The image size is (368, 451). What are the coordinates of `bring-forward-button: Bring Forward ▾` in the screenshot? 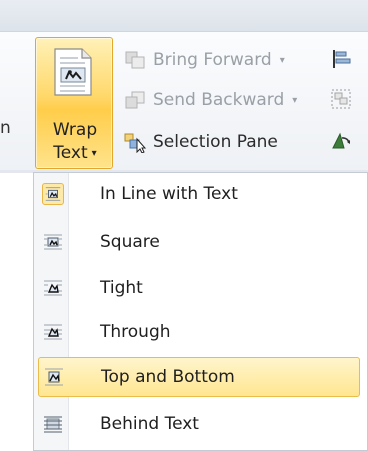 It's located at (204, 60).